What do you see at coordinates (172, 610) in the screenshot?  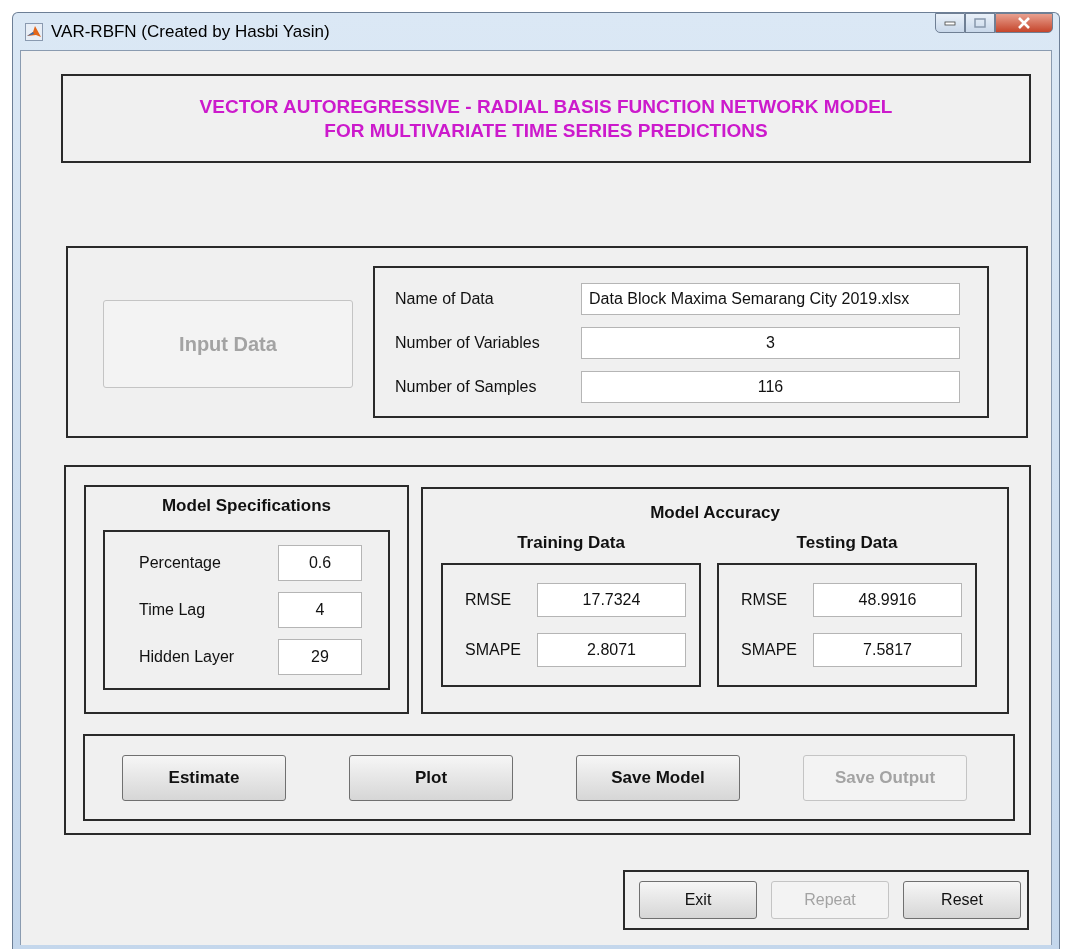 I see `field-label: Time Lag` at bounding box center [172, 610].